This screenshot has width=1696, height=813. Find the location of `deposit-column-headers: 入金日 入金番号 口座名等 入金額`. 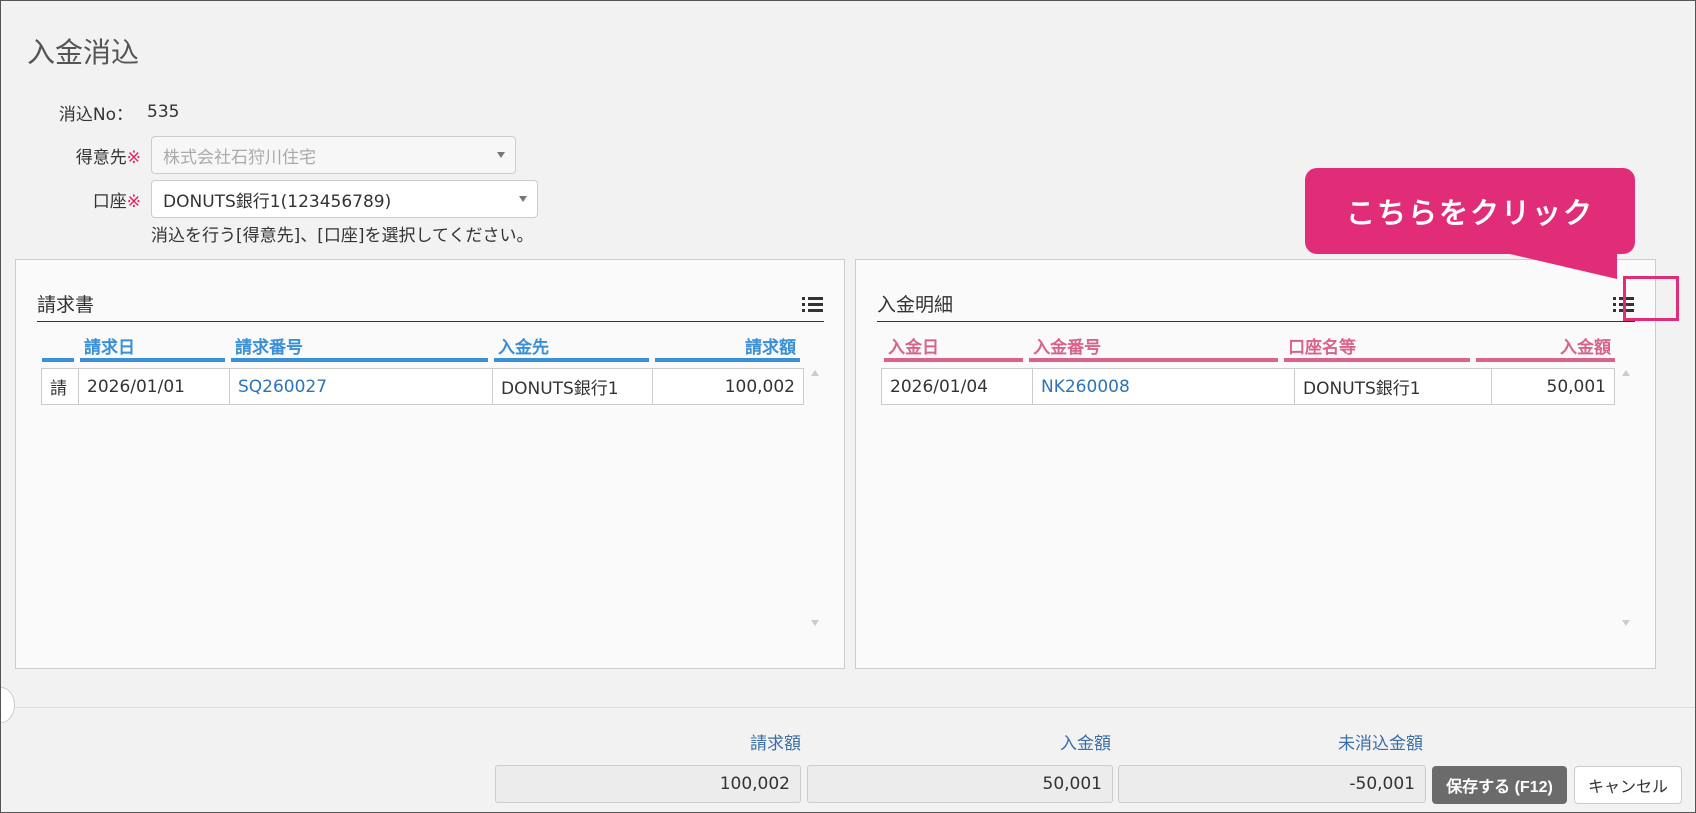

deposit-column-headers: 入金日 入金番号 口座名等 入金額 is located at coordinates (1249, 351).